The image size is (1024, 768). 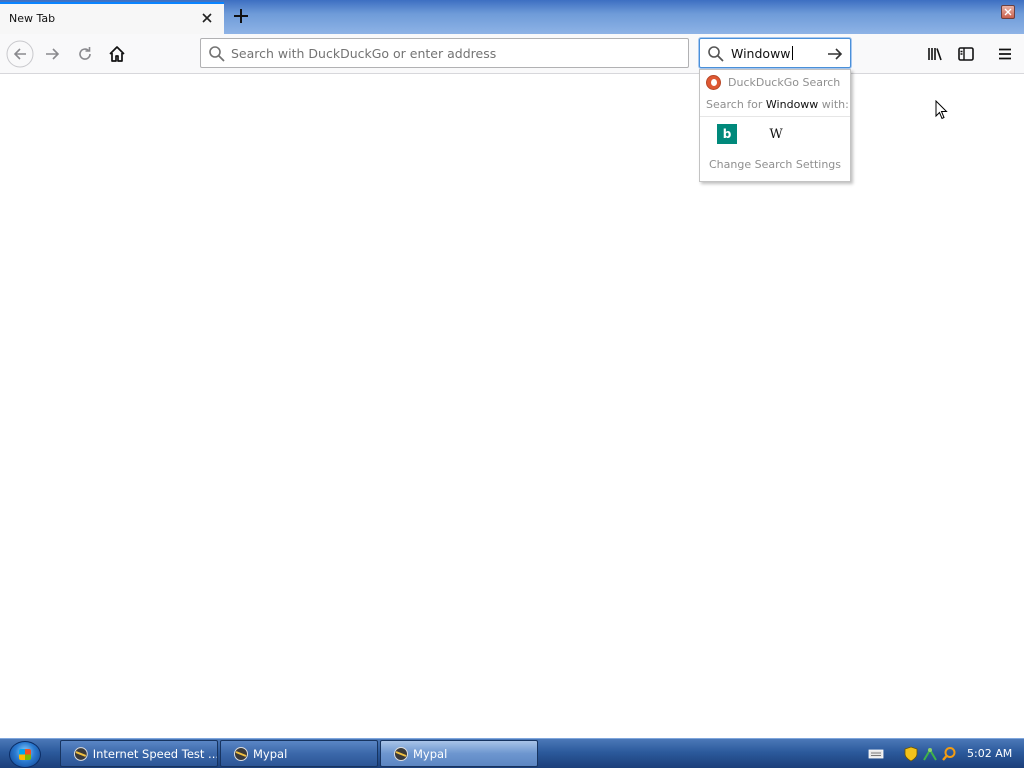 I want to click on search-input: Windoww, so click(x=762, y=53).